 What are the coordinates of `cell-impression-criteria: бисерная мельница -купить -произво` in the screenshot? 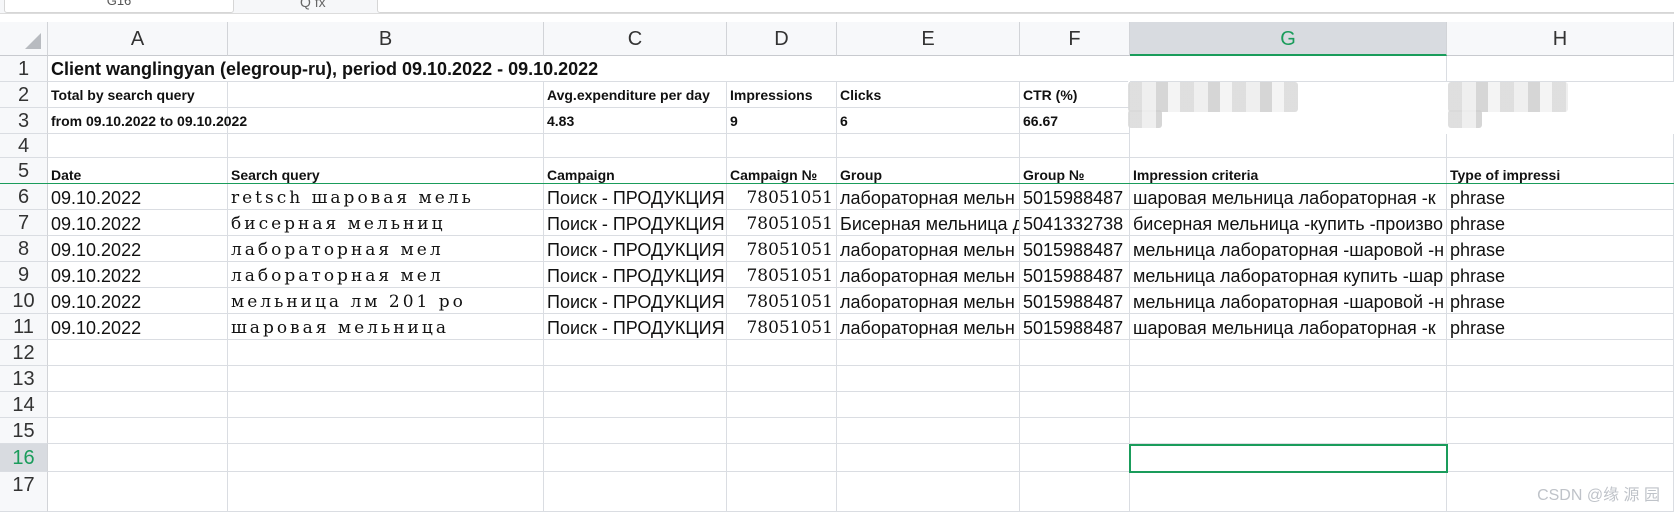 It's located at (1288, 223).